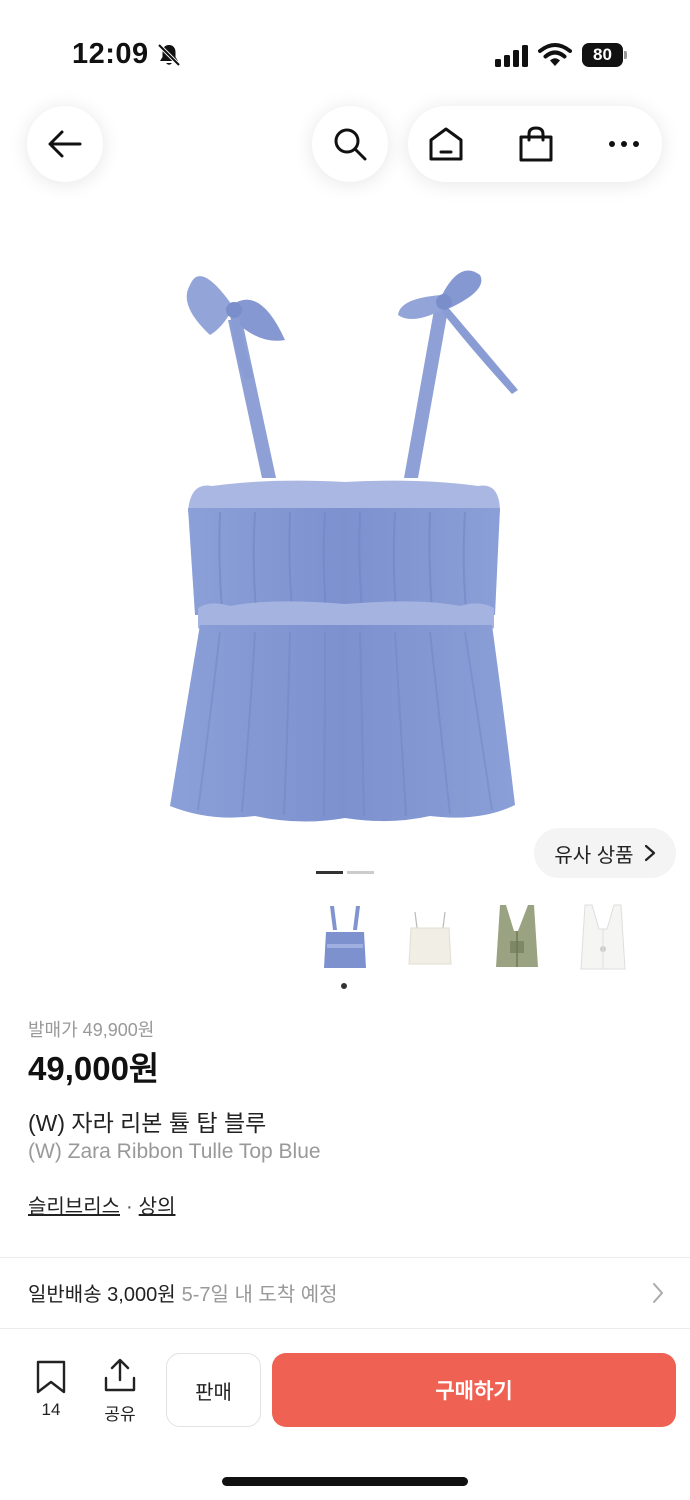 This screenshot has width=690, height=1500. I want to click on share-button: 공유, so click(120, 1392).